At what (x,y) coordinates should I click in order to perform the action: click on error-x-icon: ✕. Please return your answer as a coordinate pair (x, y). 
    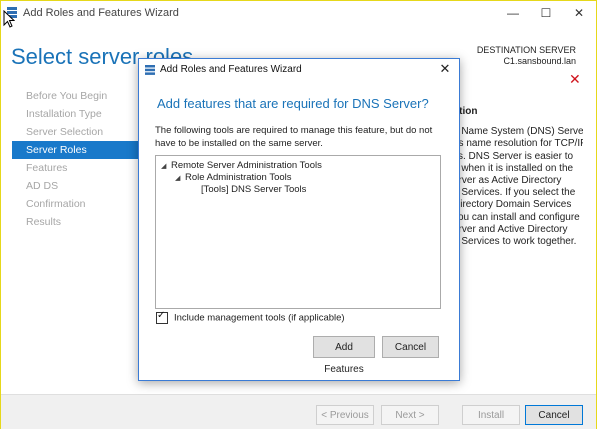
    Looking at the image, I should click on (575, 79).